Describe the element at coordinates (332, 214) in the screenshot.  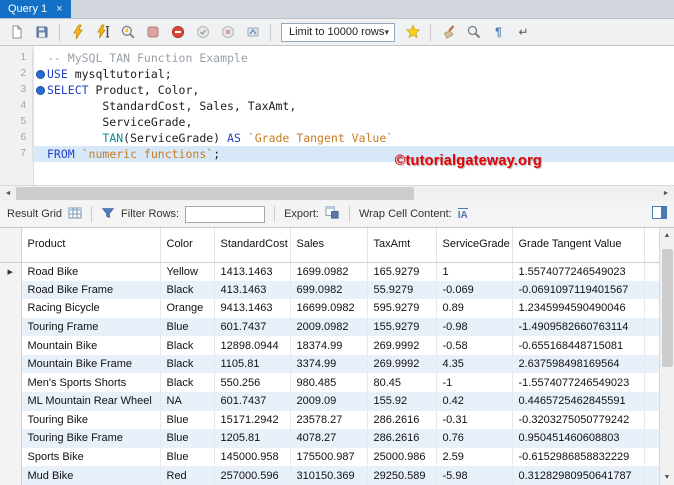
I see `export-icon` at that location.